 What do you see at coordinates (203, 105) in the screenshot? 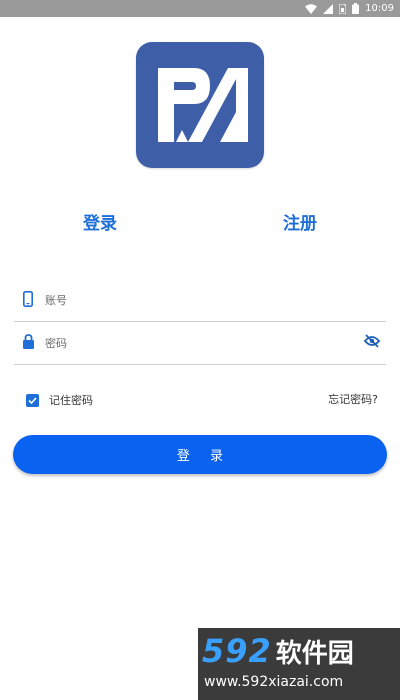
I see `app-logo-mark` at bounding box center [203, 105].